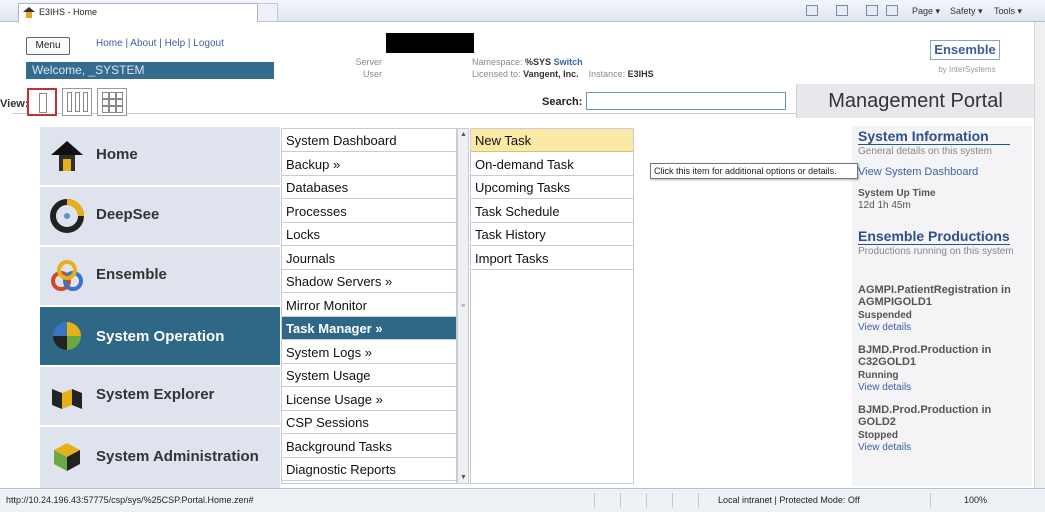  I want to click on namespace-value: %SYS, so click(538, 62).